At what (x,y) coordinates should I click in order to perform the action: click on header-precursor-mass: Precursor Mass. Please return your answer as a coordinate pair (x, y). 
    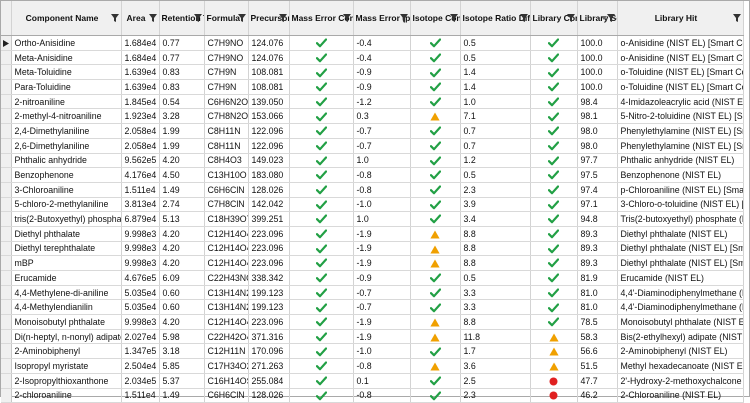
    Looking at the image, I should click on (269, 18).